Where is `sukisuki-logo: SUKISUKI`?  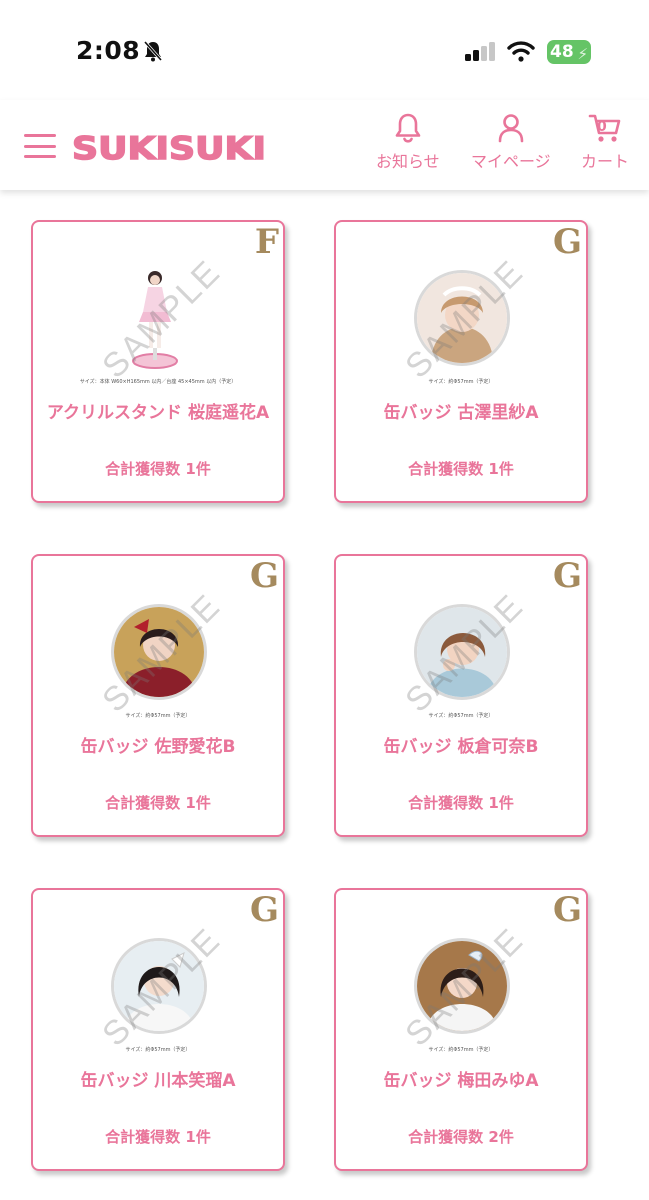
sukisuki-logo: SUKISUKI is located at coordinates (170, 147).